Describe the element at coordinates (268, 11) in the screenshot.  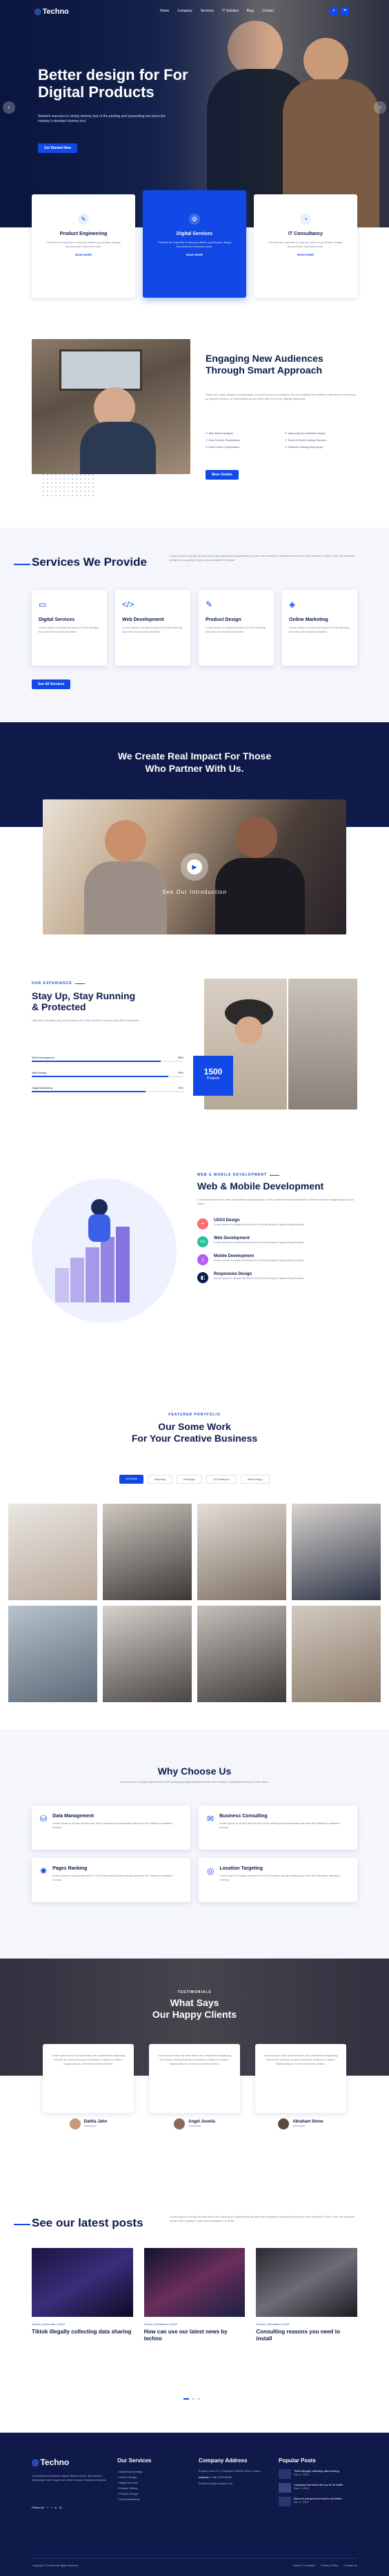
I see `nav-contact: Contact` at that location.